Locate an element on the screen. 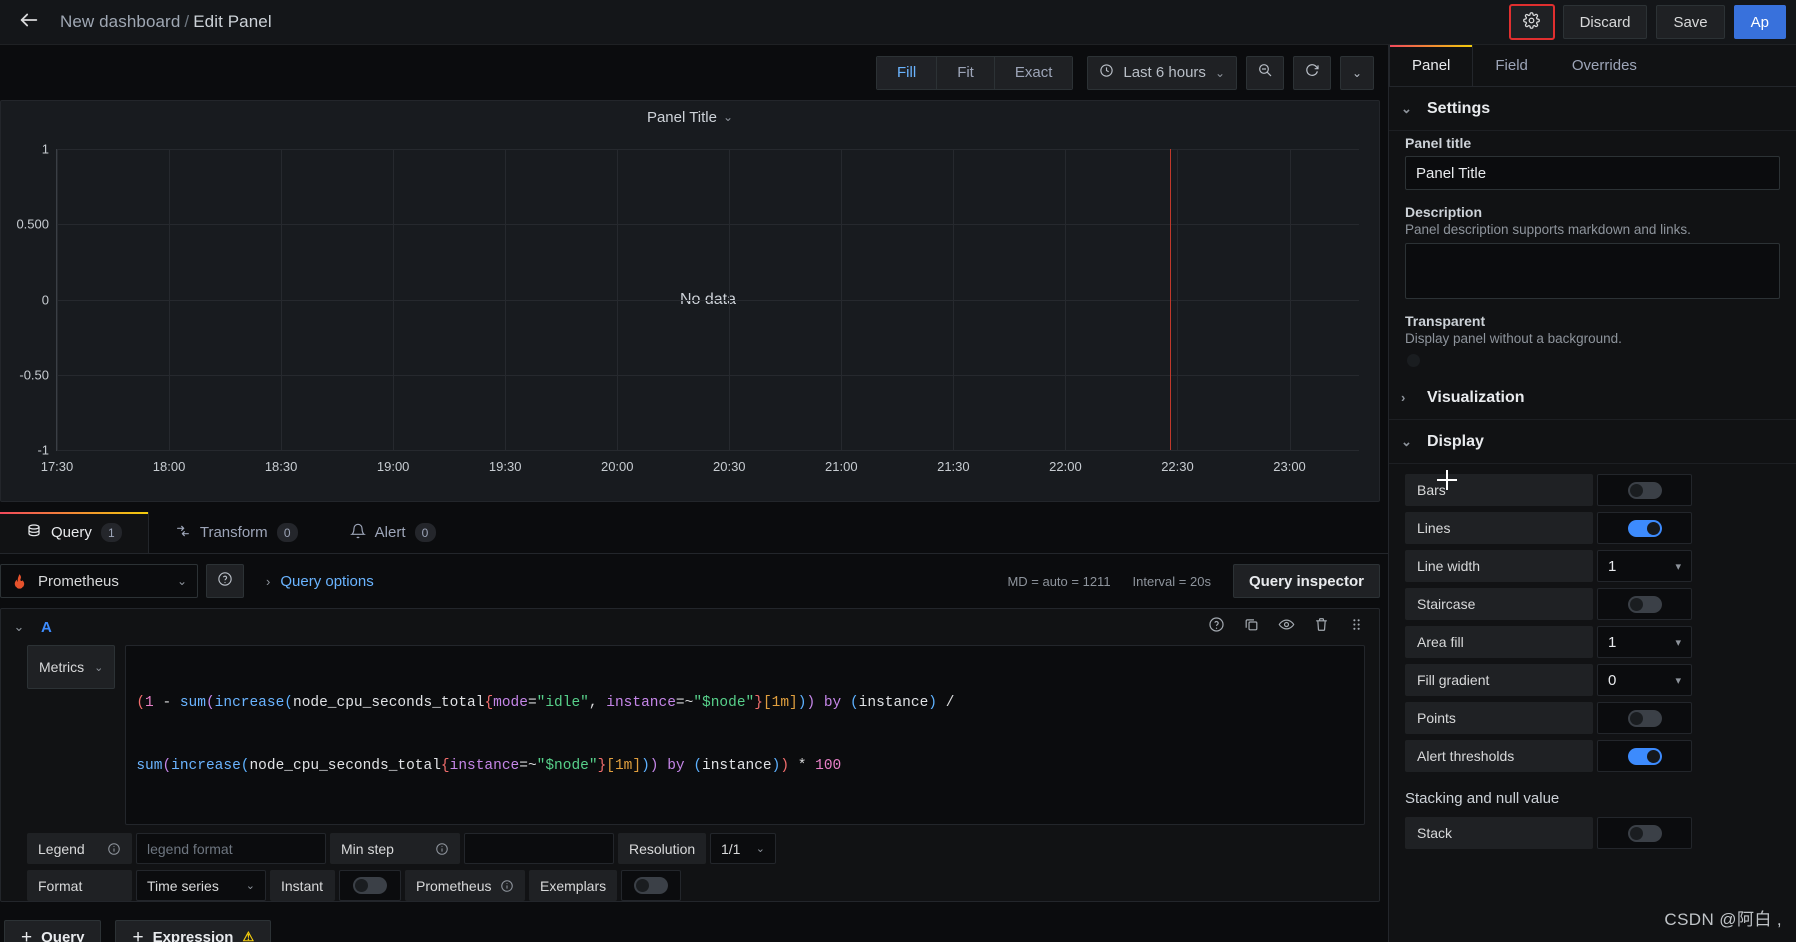 This screenshot has height=942, width=1796. x-gridline is located at coordinates (57, 299).